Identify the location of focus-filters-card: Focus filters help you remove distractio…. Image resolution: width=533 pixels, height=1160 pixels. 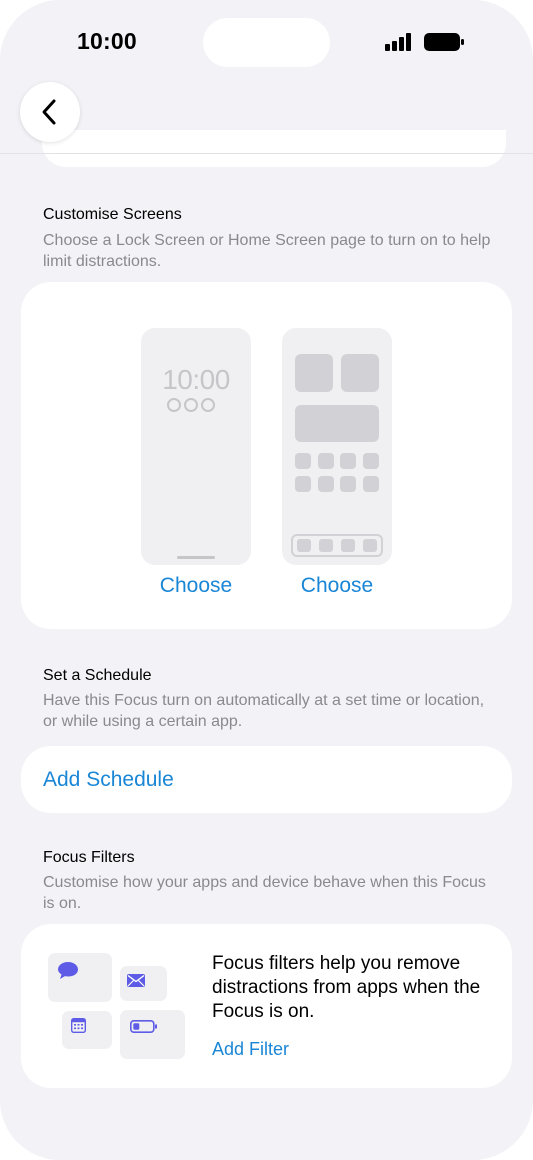
(266, 1006).